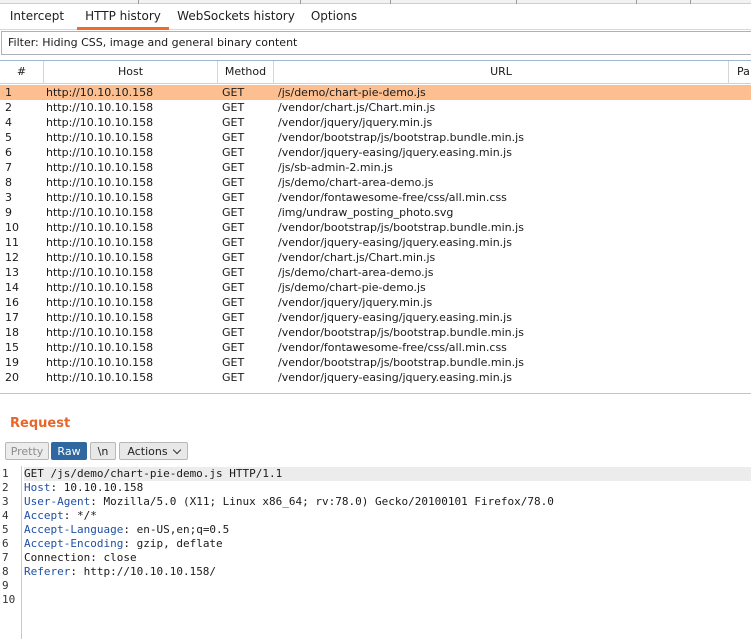 The height and width of the screenshot is (639, 751). What do you see at coordinates (334, 17) in the screenshot?
I see `tab-options: Options` at bounding box center [334, 17].